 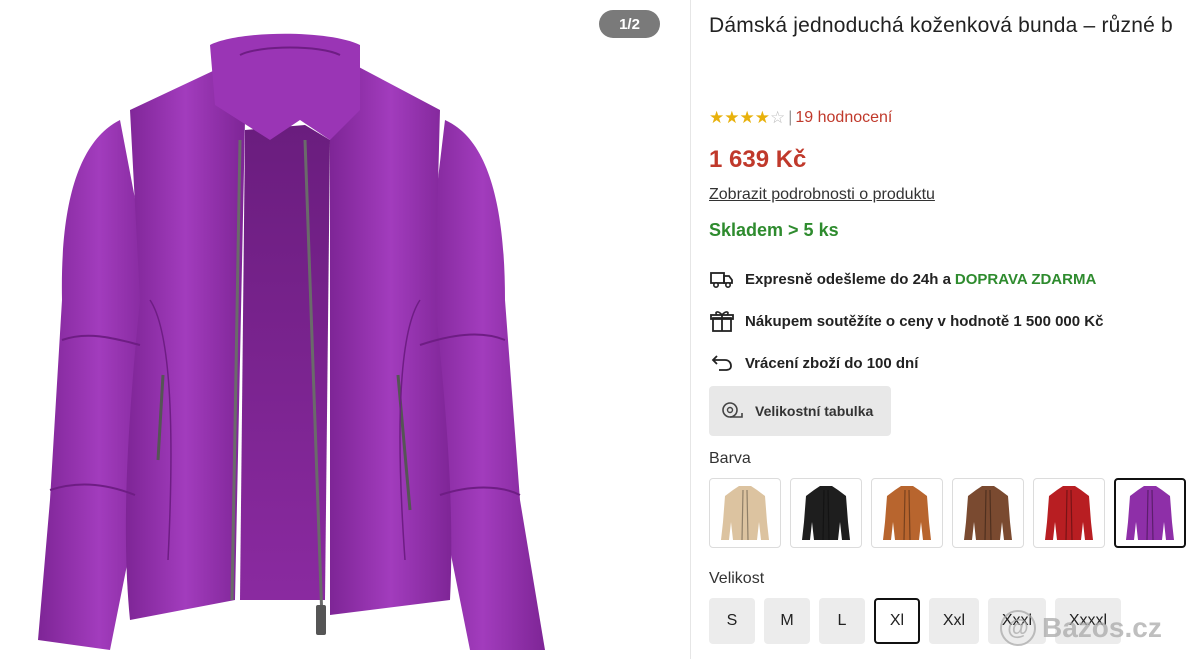 I want to click on image-counter: 1/2, so click(x=629, y=24).